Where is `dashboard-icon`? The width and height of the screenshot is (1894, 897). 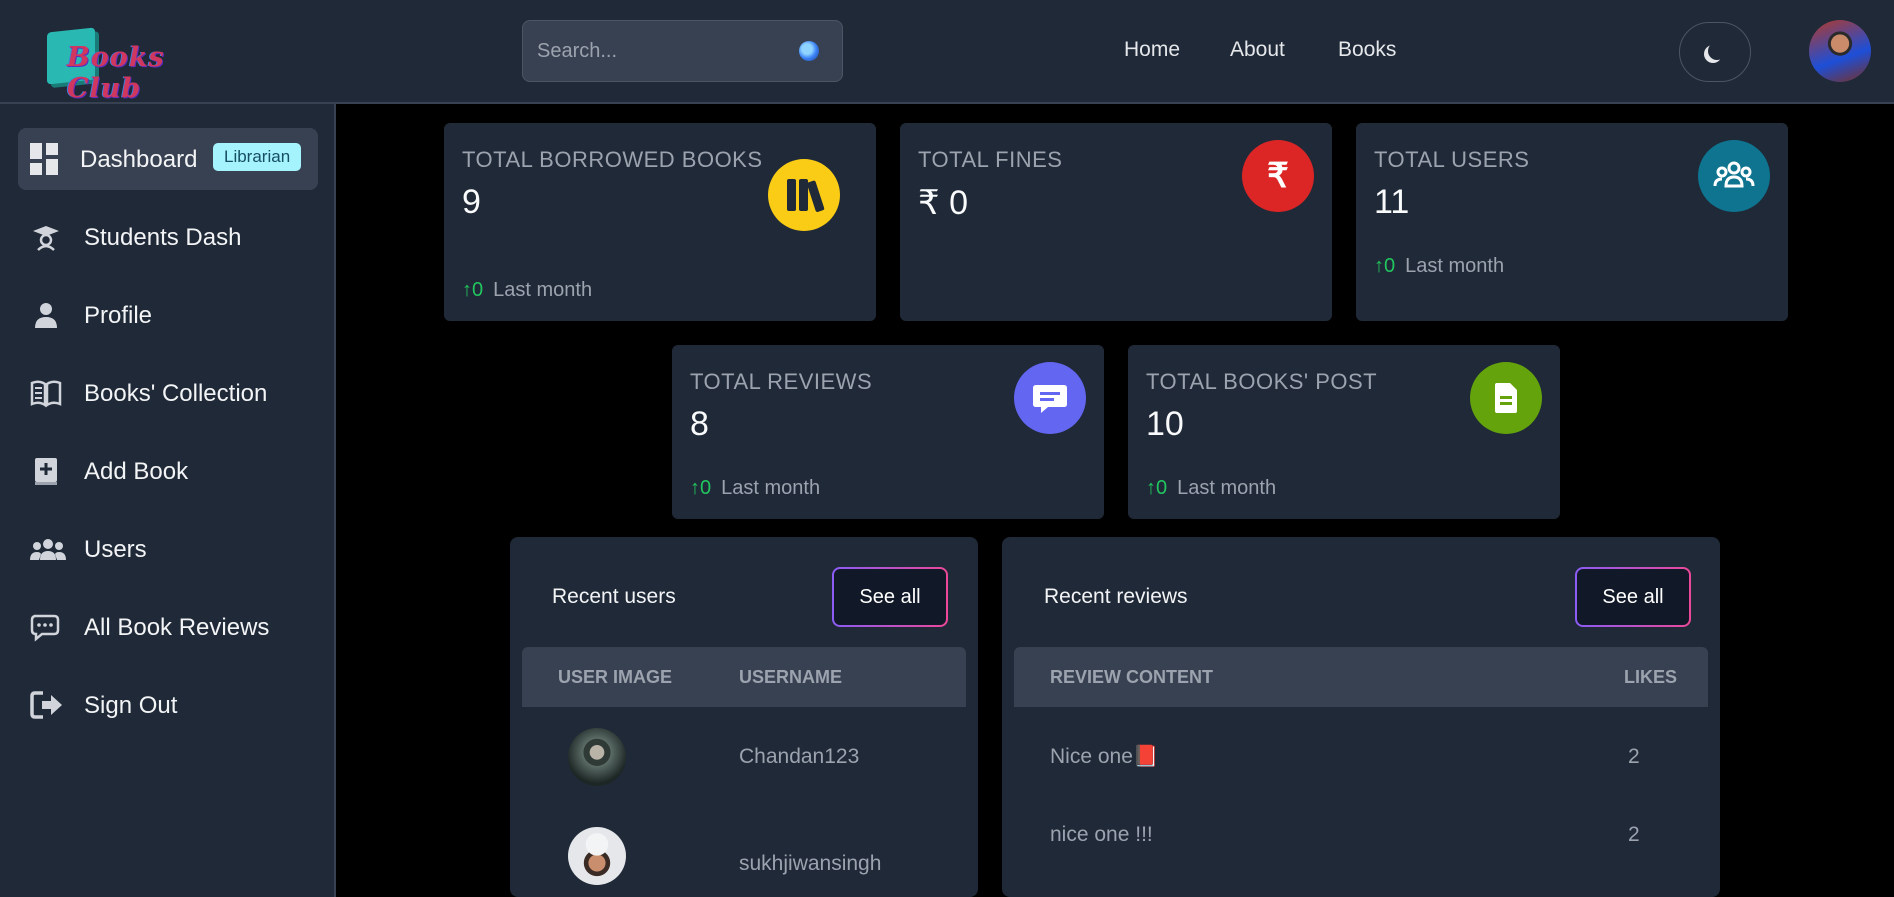 dashboard-icon is located at coordinates (44, 159).